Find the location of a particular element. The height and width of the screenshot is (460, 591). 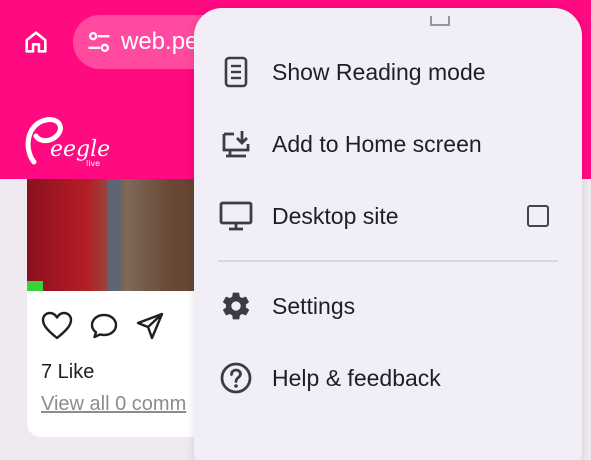

home-button is located at coordinates (36, 42).